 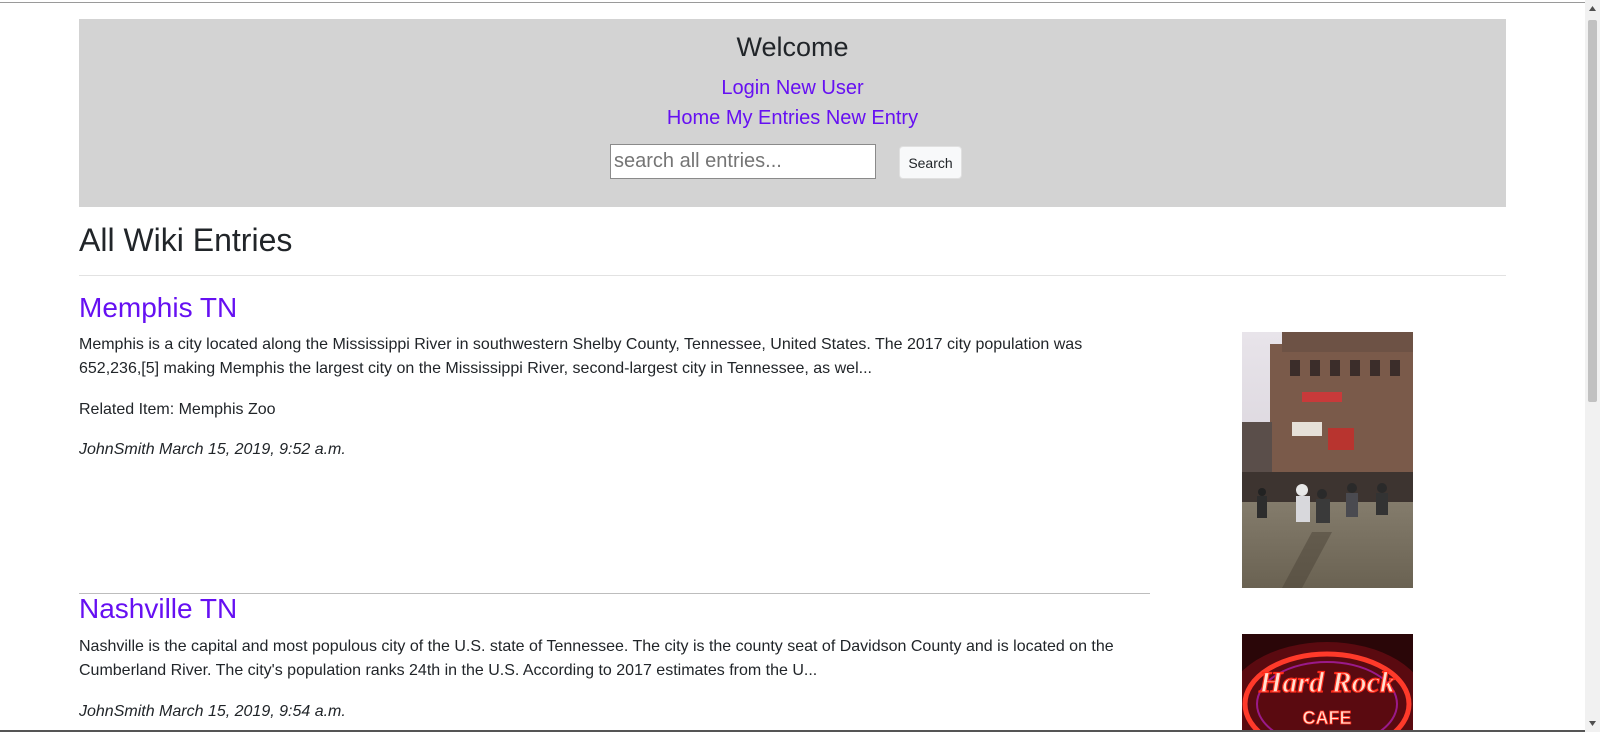 I want to click on scroll-down-arrow-icon, so click(x=1592, y=723).